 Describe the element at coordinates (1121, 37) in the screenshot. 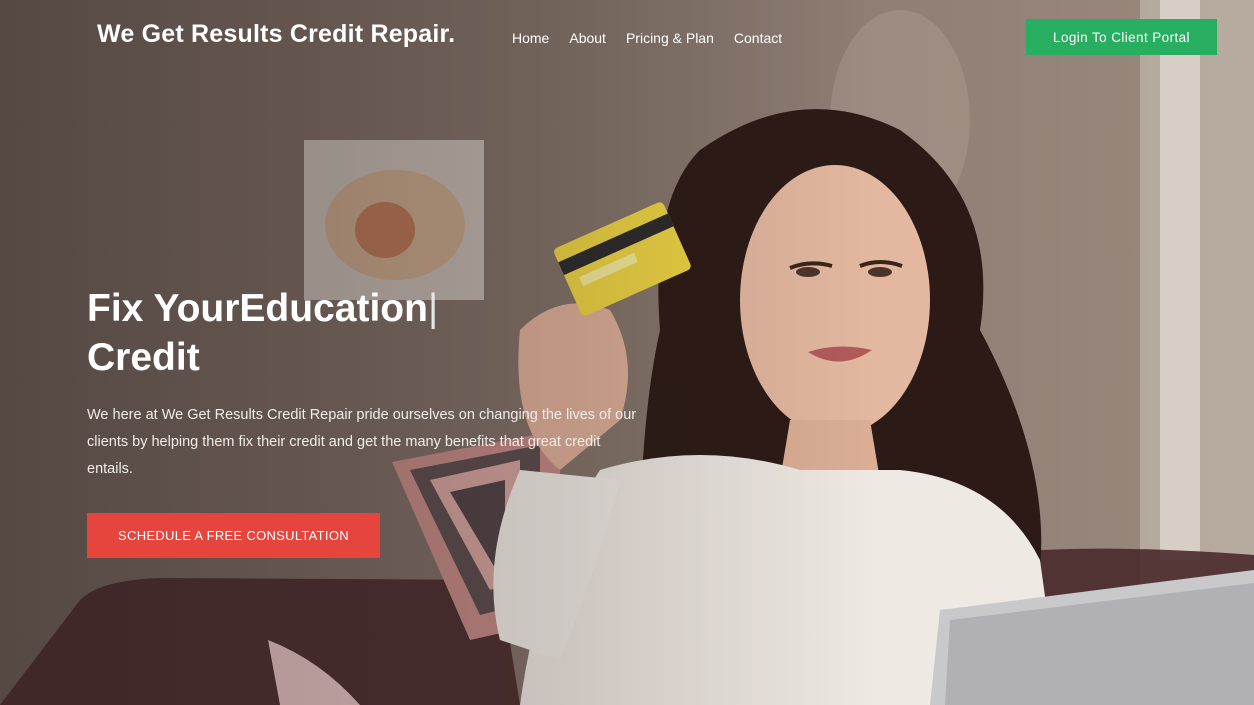

I see `login-client-portal-button: Login To Client Portal` at that location.